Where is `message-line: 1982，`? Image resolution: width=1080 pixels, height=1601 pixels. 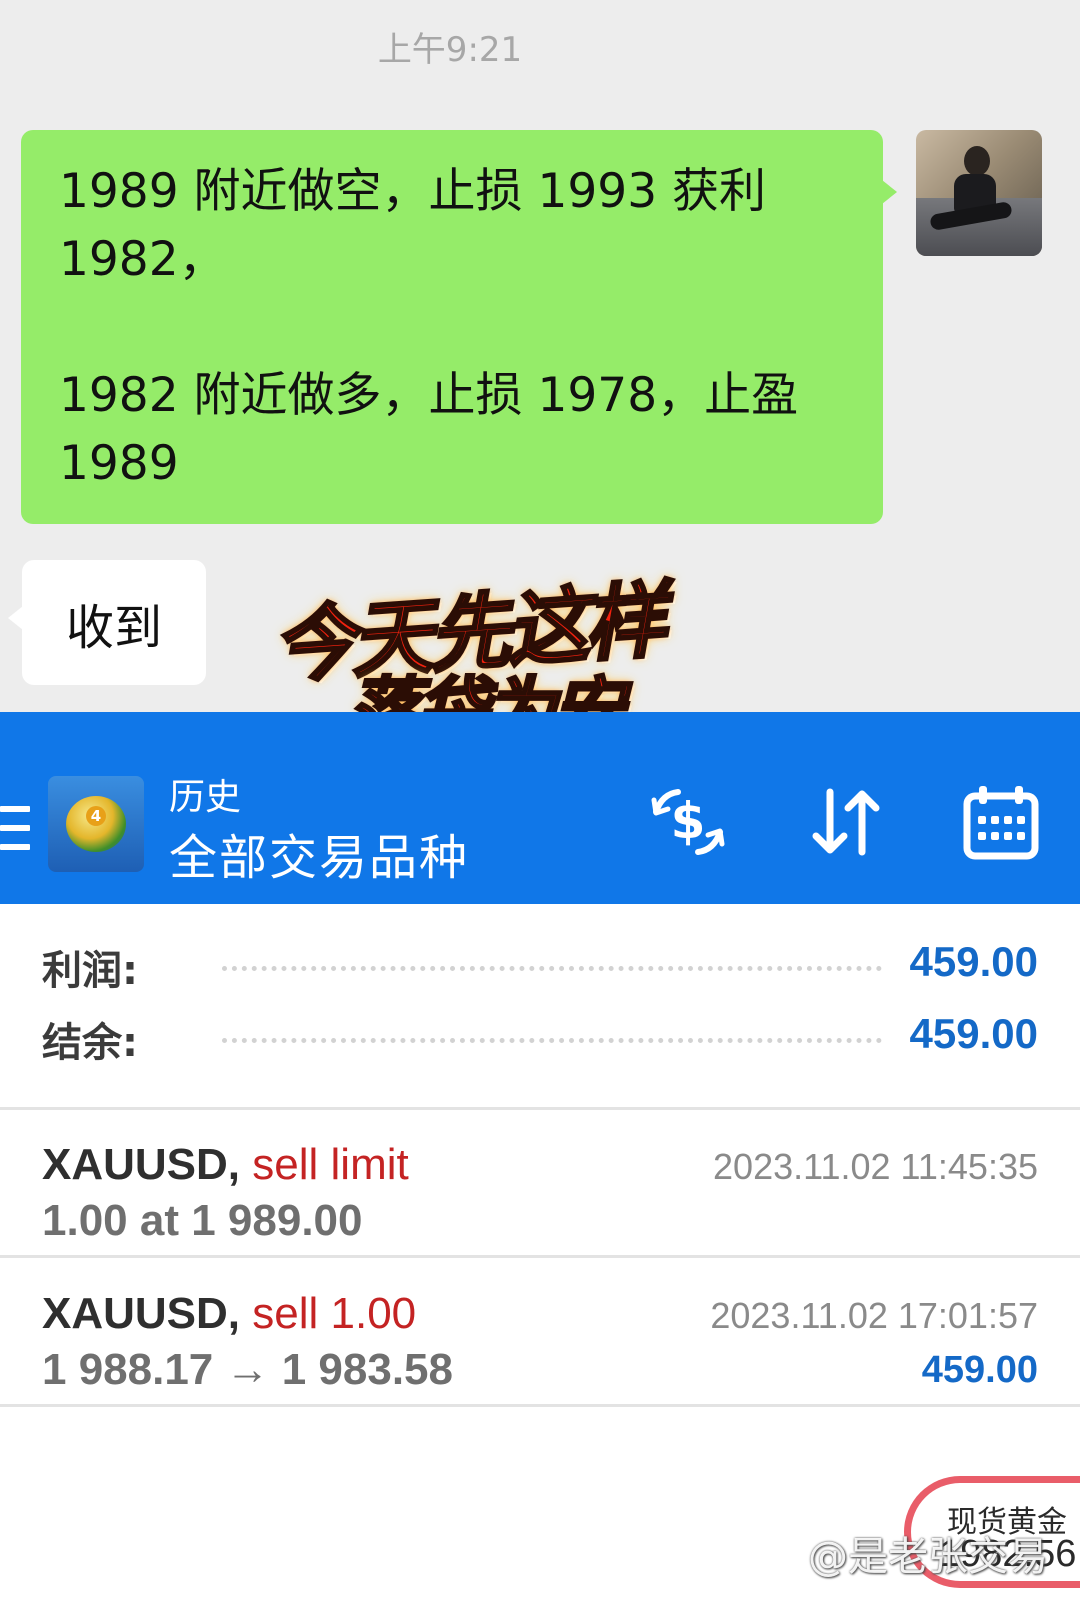
message-line: 1982， is located at coordinates (142, 259).